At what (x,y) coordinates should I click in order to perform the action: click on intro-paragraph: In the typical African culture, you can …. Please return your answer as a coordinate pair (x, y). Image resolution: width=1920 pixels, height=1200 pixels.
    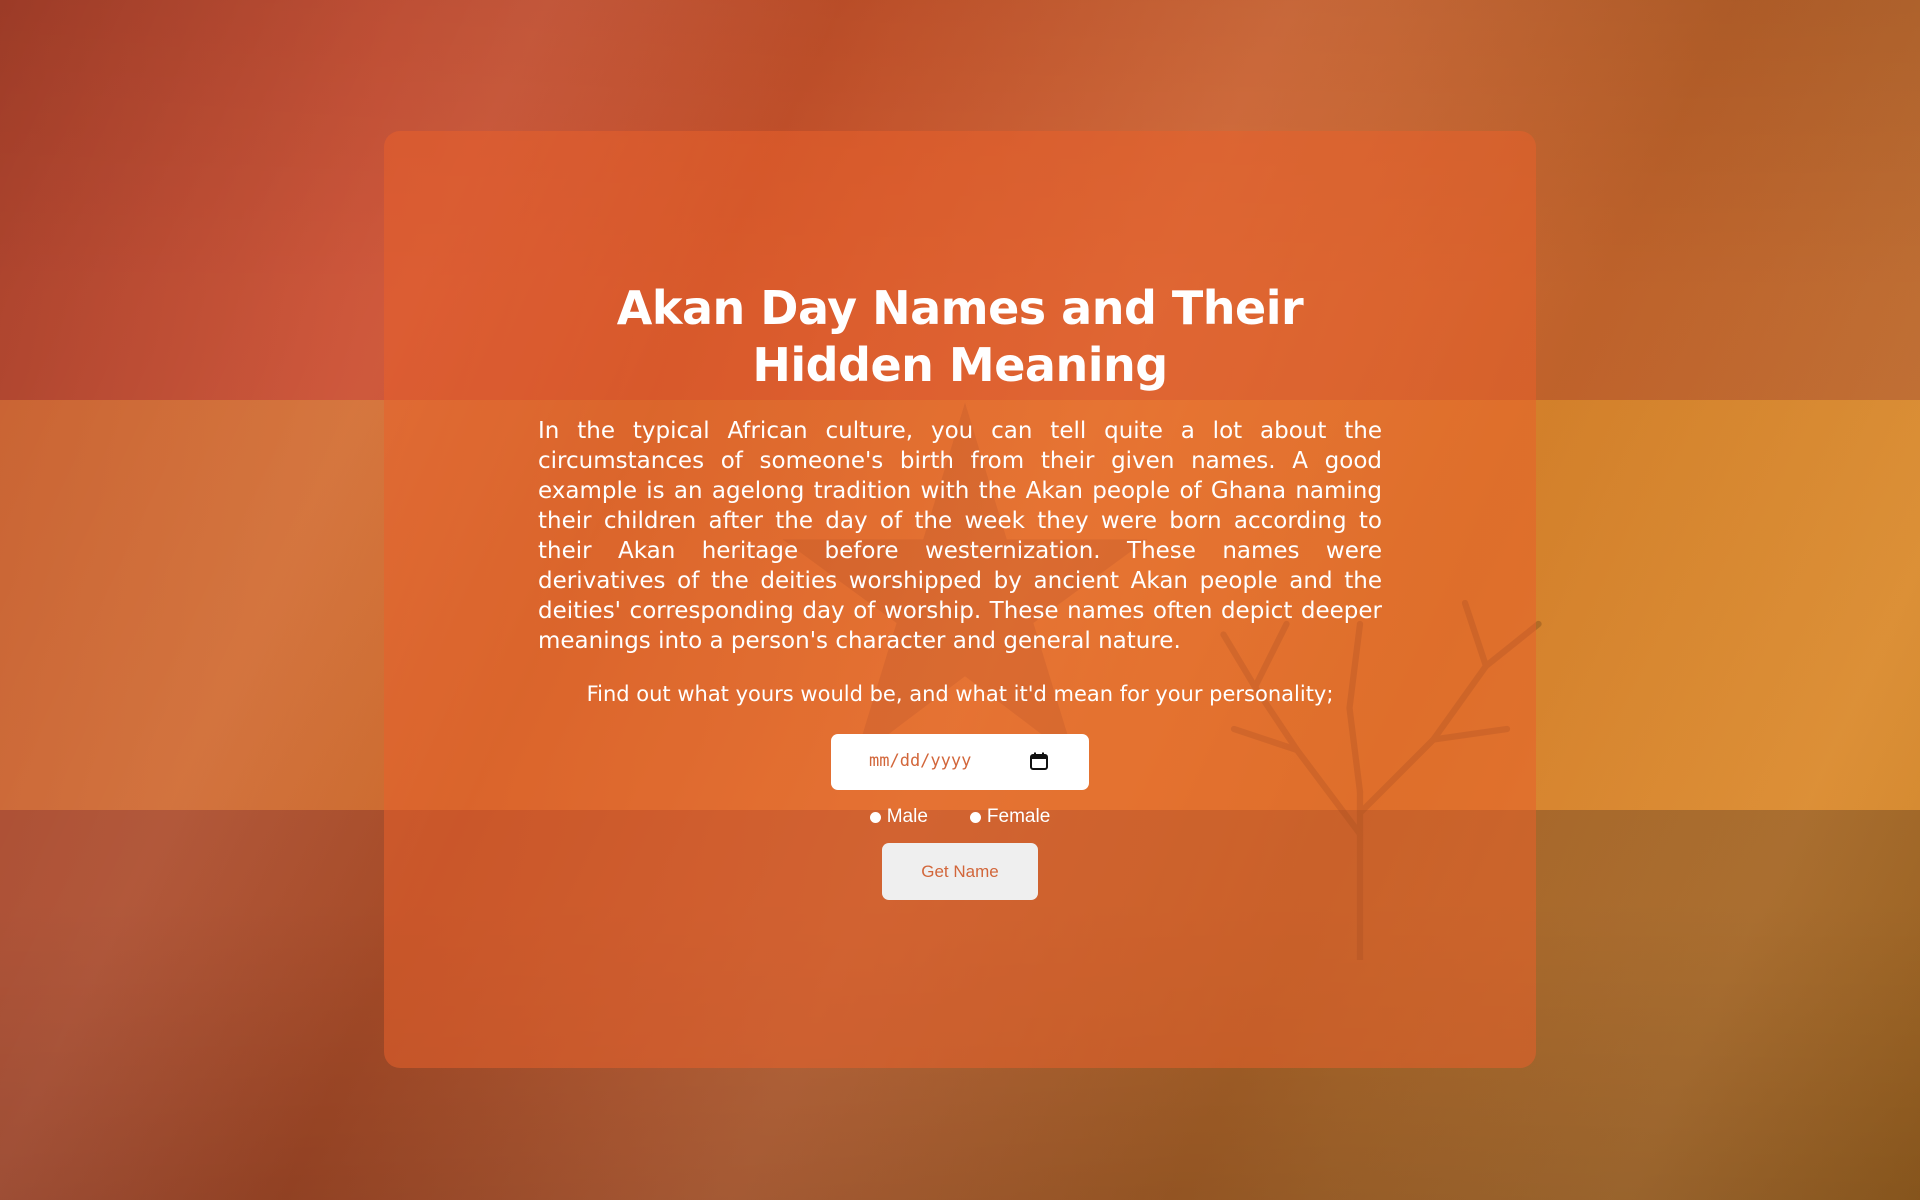
    Looking at the image, I should click on (960, 536).